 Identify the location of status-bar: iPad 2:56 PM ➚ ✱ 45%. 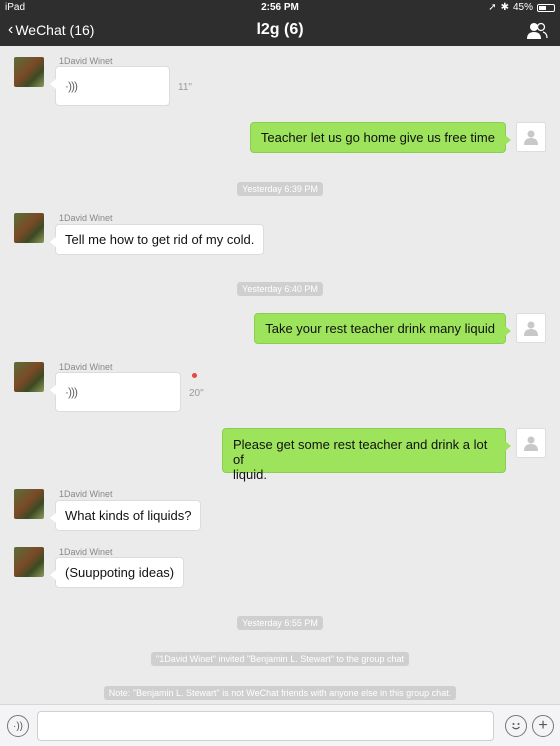
(280, 8).